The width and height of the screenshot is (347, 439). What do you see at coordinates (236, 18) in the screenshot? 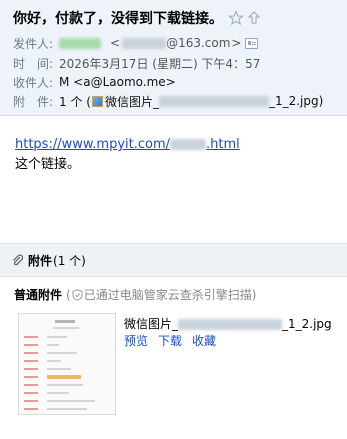
I see `star-icon` at bounding box center [236, 18].